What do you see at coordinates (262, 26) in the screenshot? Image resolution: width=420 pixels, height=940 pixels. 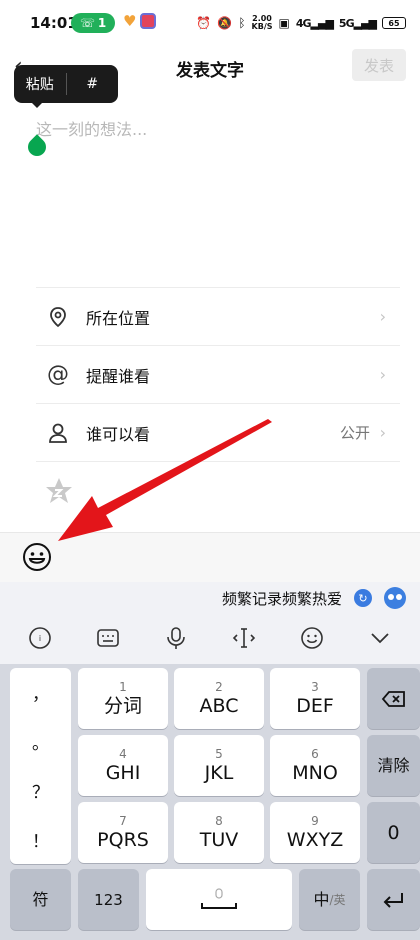 I see `net-speed-unit: KB/S` at bounding box center [262, 26].